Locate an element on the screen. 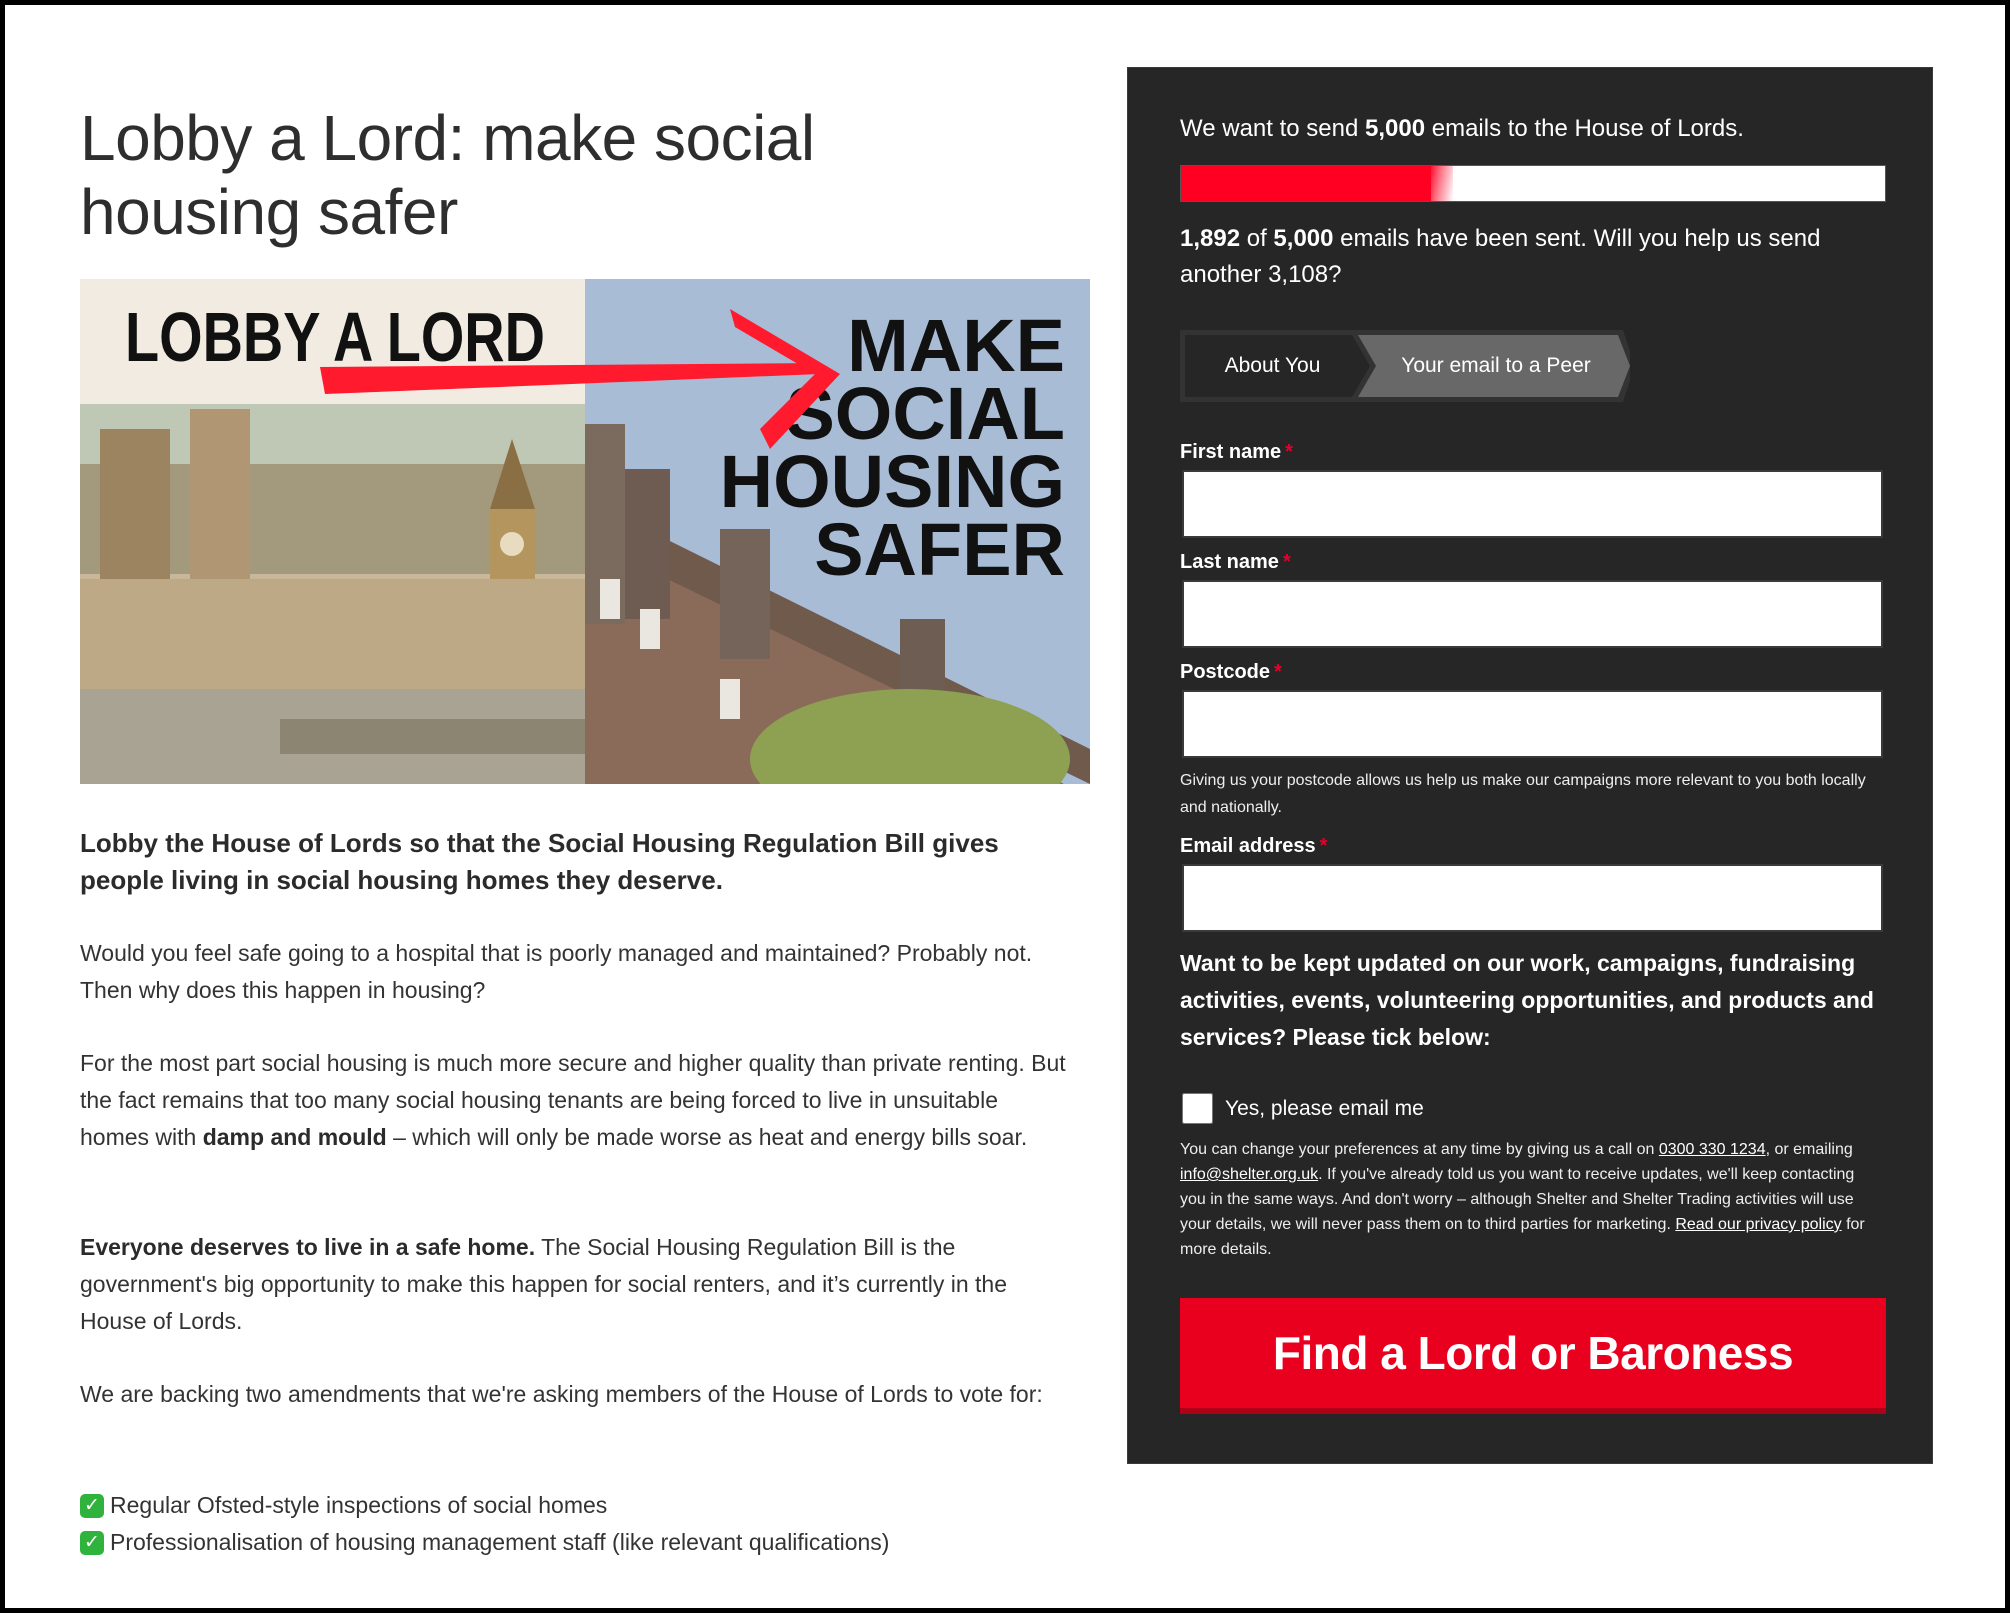 This screenshot has height=1613, width=2010. email-optin-checkbox is located at coordinates (1197, 1108).